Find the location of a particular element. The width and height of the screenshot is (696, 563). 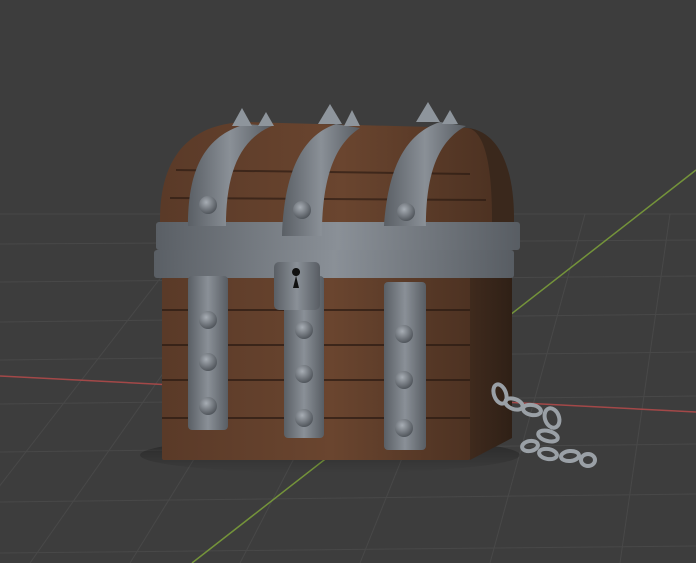

lid-spikes is located at coordinates (345, 114).